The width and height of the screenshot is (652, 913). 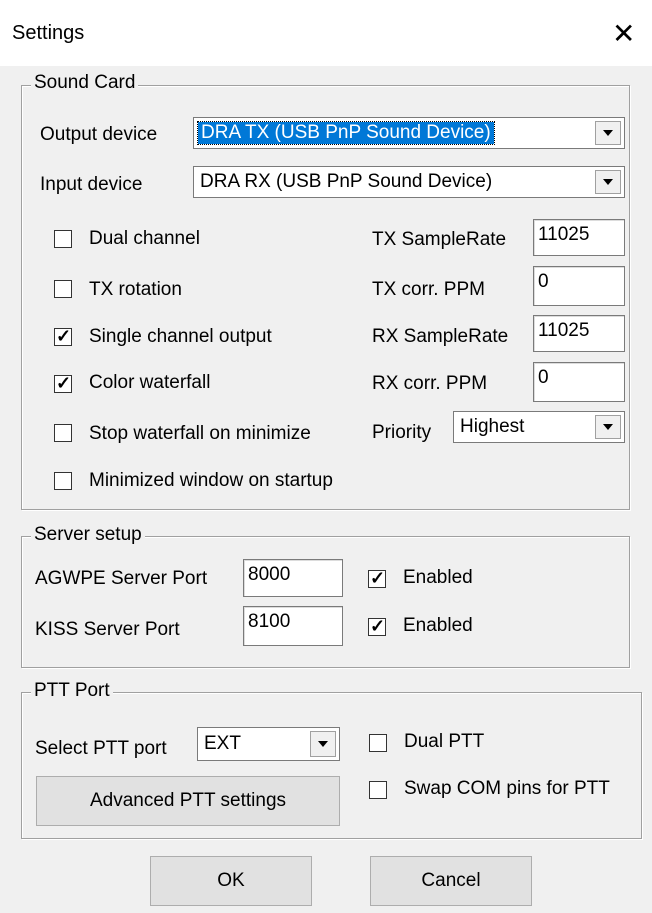 I want to click on cancel-label: Cancel, so click(x=451, y=880).